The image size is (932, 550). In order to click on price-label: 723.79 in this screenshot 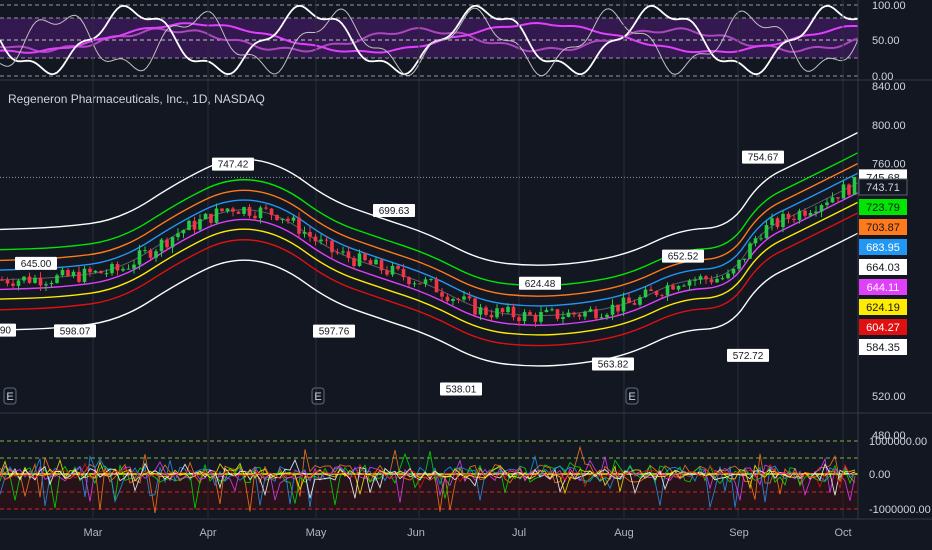, I will do `click(883, 208)`.